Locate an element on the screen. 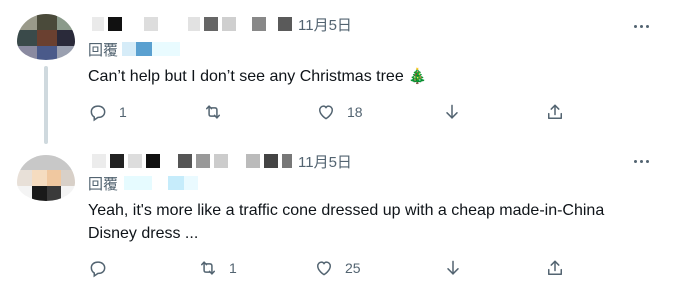  action-bar: 1 25 is located at coordinates (337, 268).